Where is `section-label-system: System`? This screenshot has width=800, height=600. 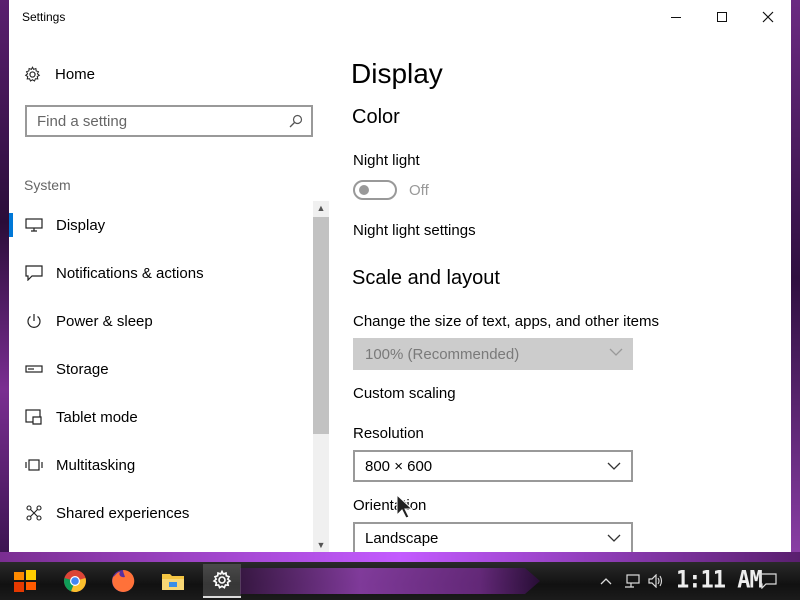
section-label-system: System is located at coordinates (47, 185).